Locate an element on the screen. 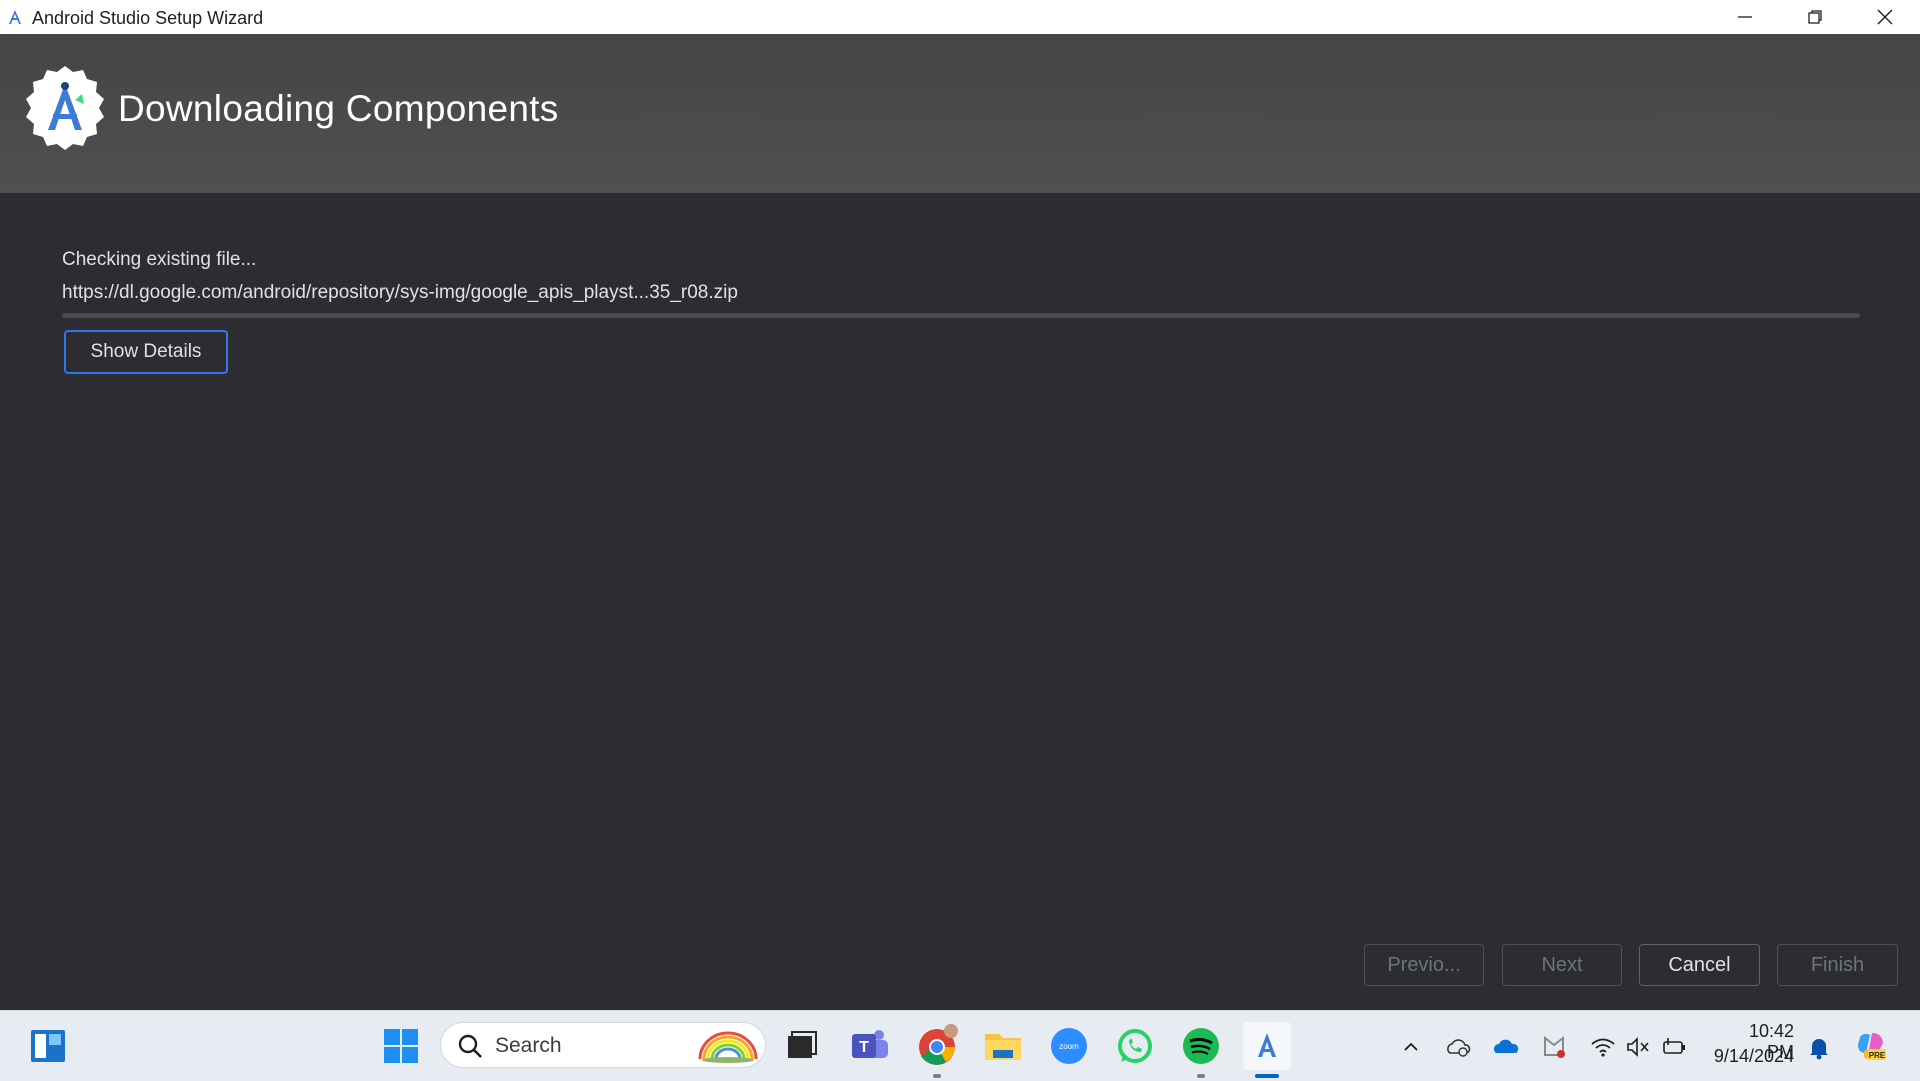 The height and width of the screenshot is (1081, 1920). spotify-running-indicator is located at coordinates (1201, 1076).